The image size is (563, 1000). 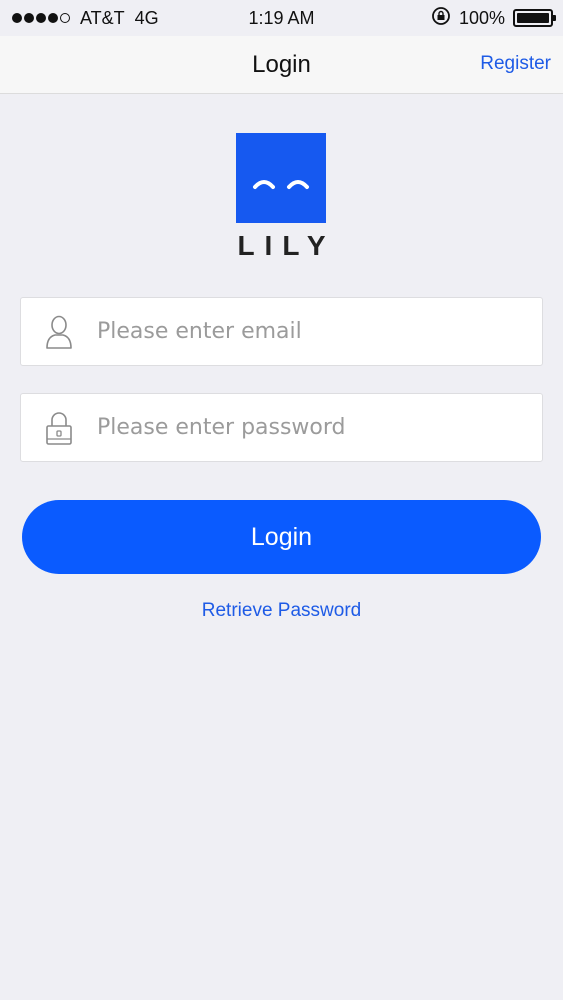 I want to click on register-button: Register, so click(x=515, y=65).